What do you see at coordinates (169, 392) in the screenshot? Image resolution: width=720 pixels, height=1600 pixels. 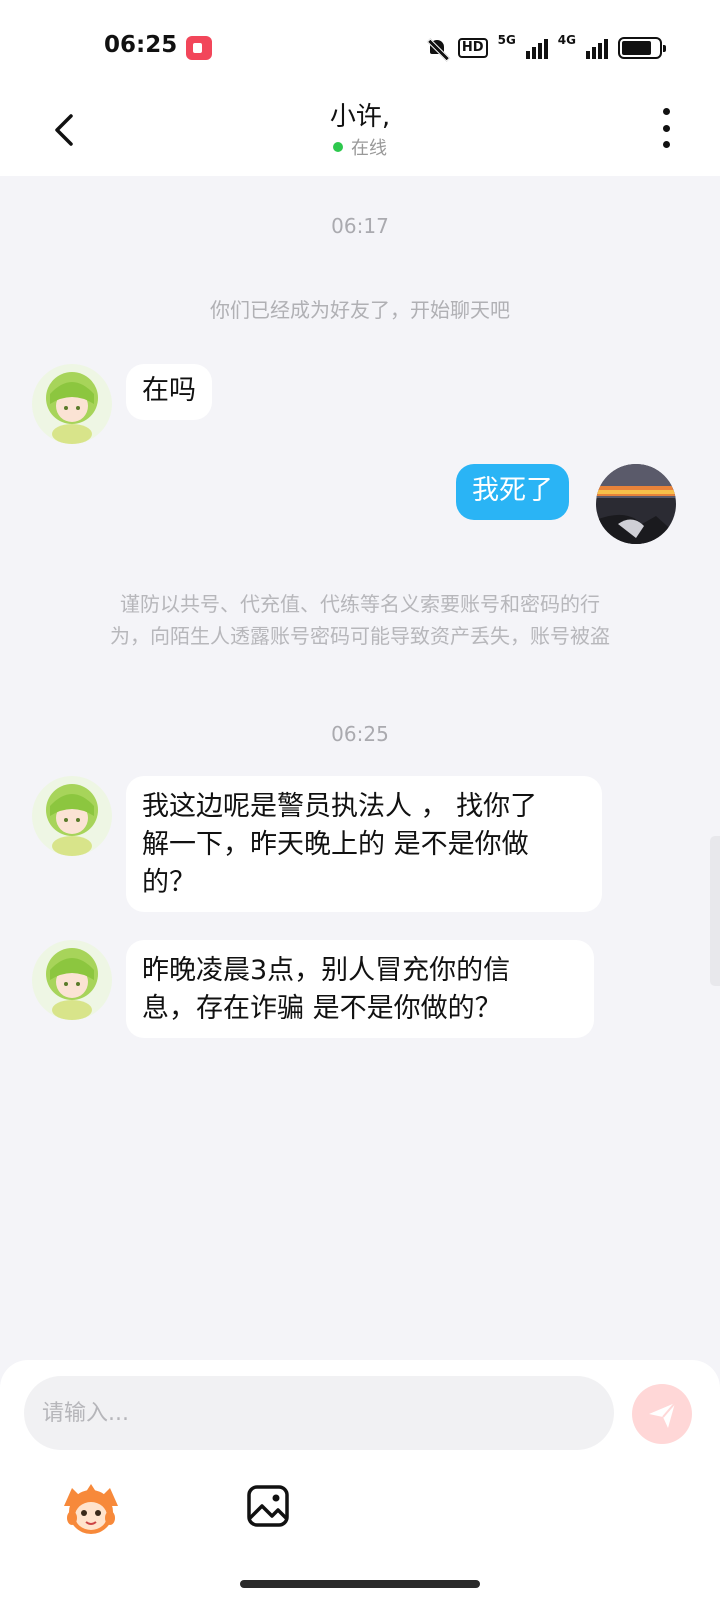 I see `message-bubble-received: 在吗` at bounding box center [169, 392].